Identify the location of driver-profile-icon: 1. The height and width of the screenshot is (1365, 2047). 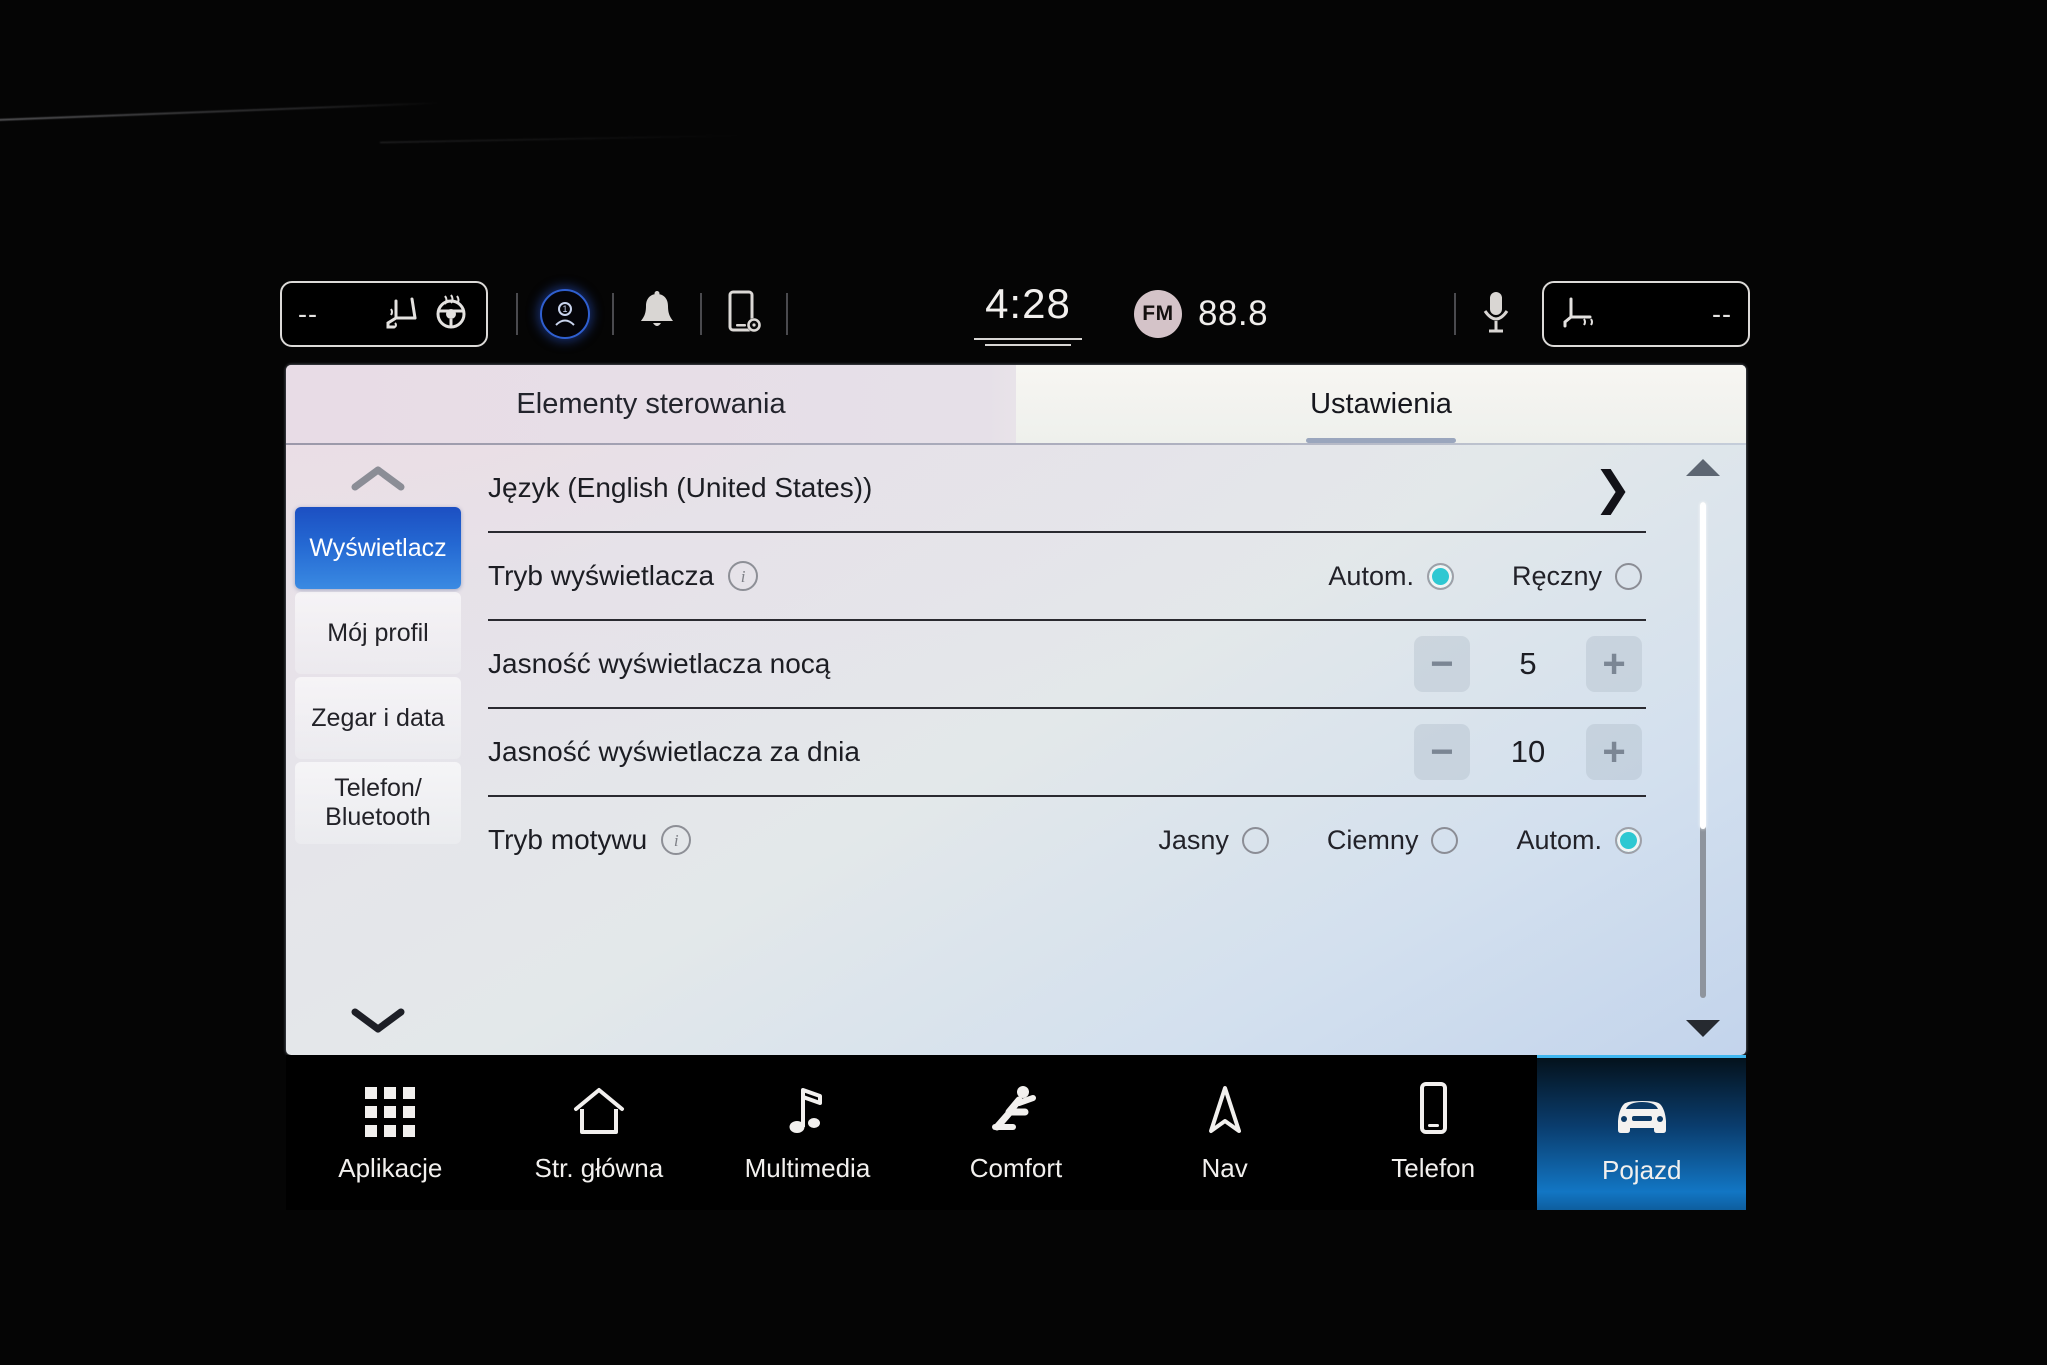
(565, 314).